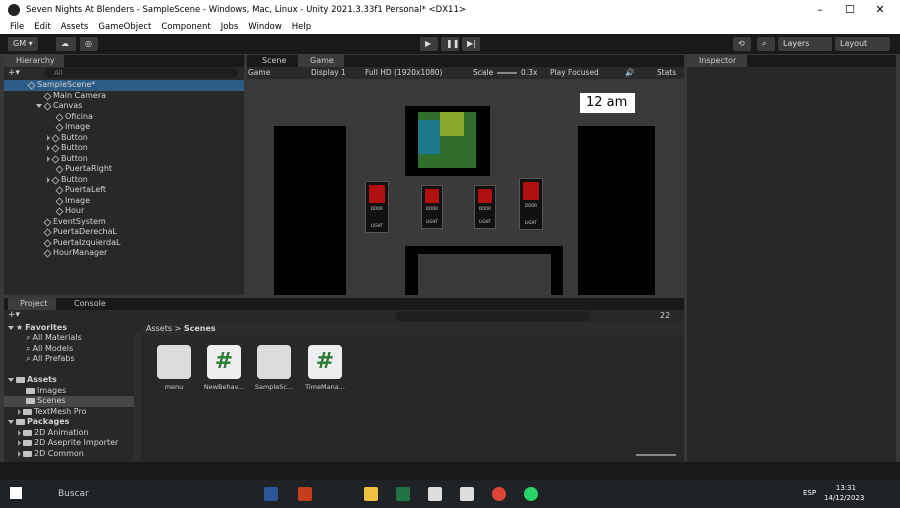 This screenshot has height=508, width=900. I want to click on project-tree-scrollbar, so click(137, 396).